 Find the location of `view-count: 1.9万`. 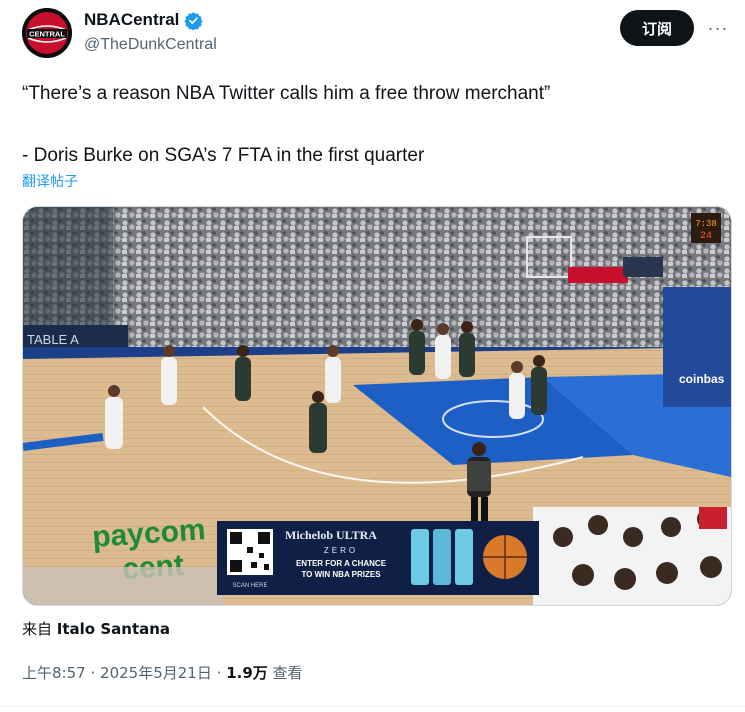

view-count: 1.9万 is located at coordinates (247, 673).